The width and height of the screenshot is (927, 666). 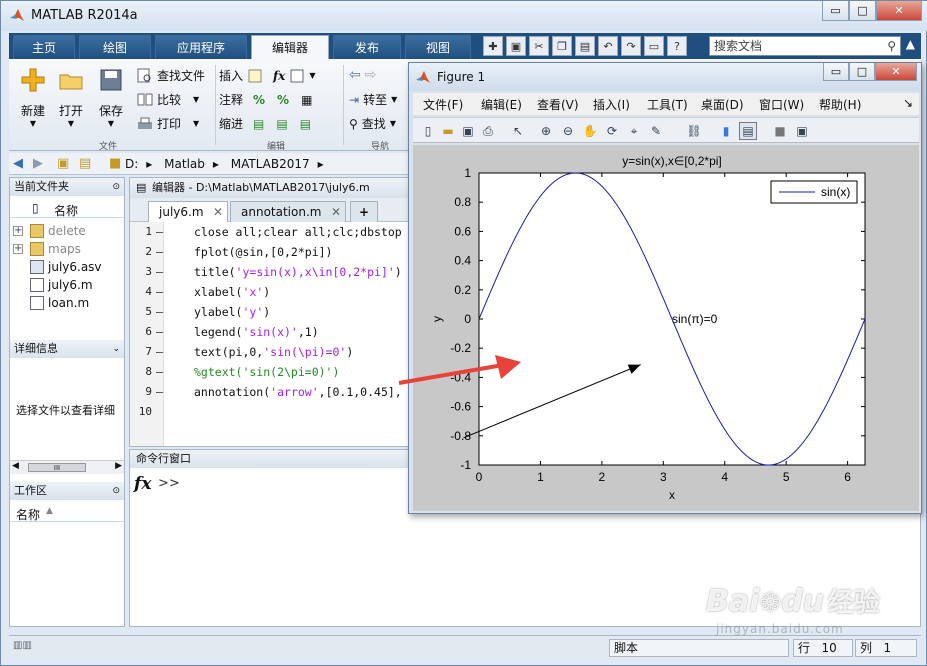 What do you see at coordinates (840, 104) in the screenshot?
I see `menu-help: 帮助(H)` at bounding box center [840, 104].